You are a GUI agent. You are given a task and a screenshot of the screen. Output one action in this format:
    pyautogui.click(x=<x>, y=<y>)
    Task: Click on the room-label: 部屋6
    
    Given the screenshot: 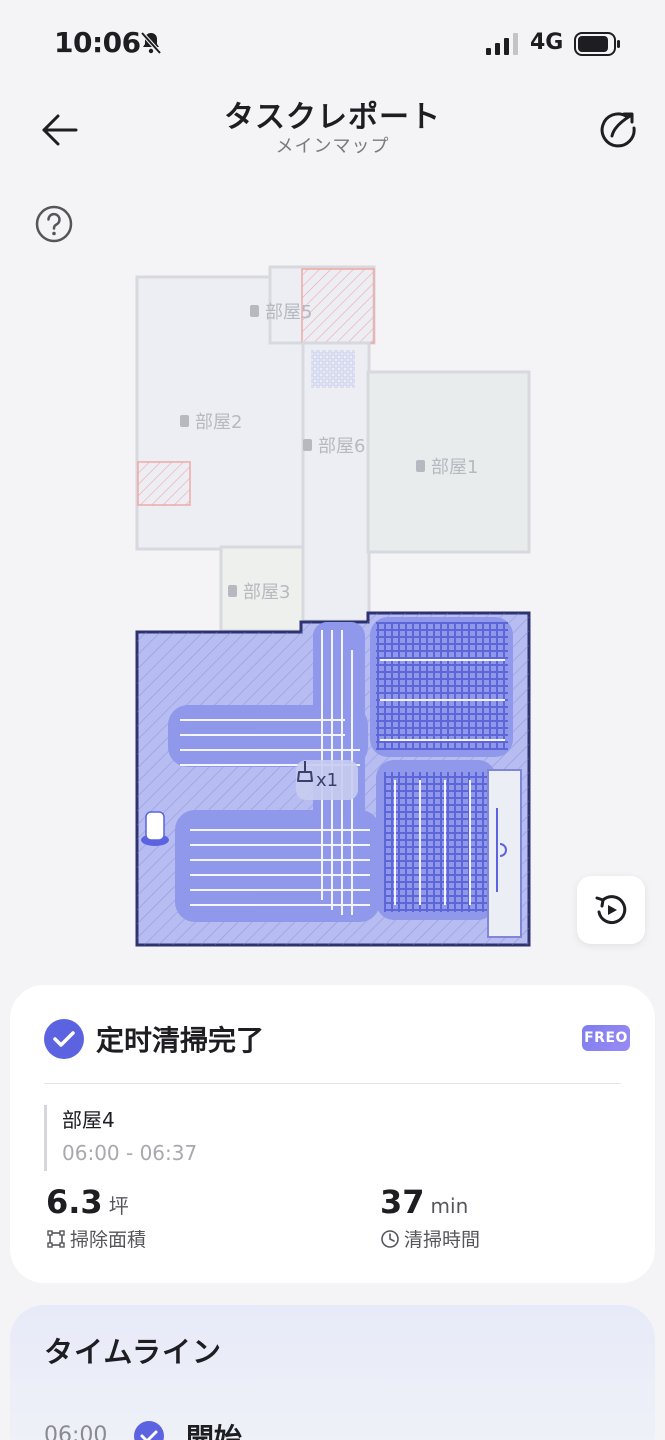 What is the action you would take?
    pyautogui.click(x=334, y=445)
    